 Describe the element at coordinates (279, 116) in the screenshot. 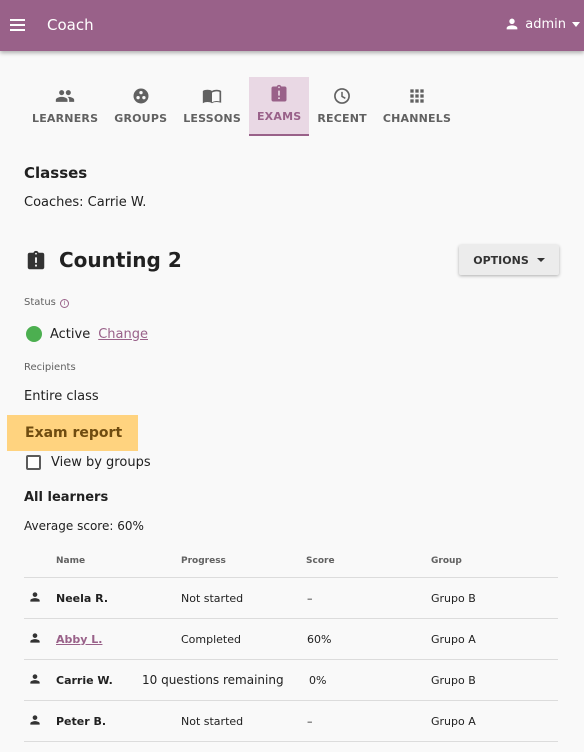

I see `tab-label: EXAMS` at that location.